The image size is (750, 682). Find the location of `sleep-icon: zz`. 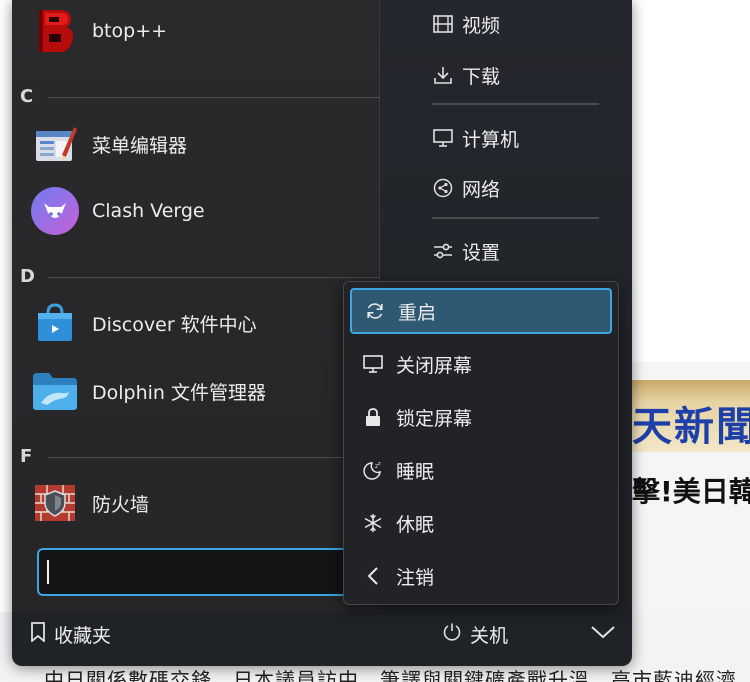

sleep-icon: zz is located at coordinates (373, 470).